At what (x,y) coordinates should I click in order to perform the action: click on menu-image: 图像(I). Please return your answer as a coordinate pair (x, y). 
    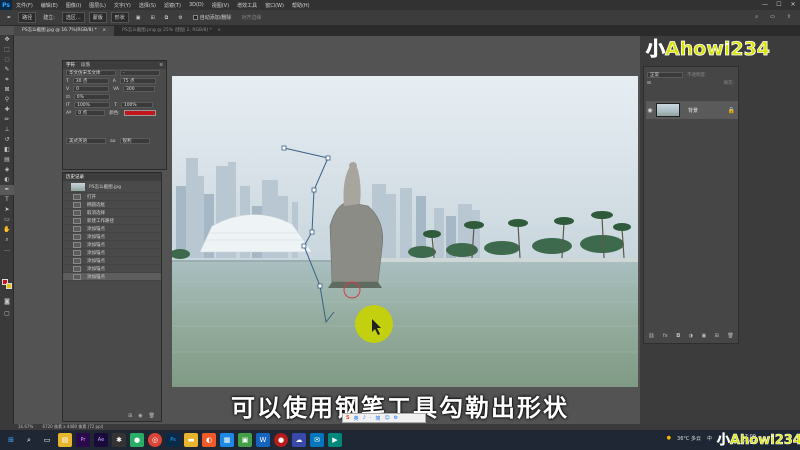
    Looking at the image, I should click on (73, 5).